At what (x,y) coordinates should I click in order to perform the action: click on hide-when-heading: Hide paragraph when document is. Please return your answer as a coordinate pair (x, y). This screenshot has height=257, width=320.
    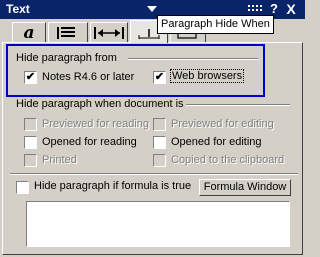
    Looking at the image, I should click on (100, 104).